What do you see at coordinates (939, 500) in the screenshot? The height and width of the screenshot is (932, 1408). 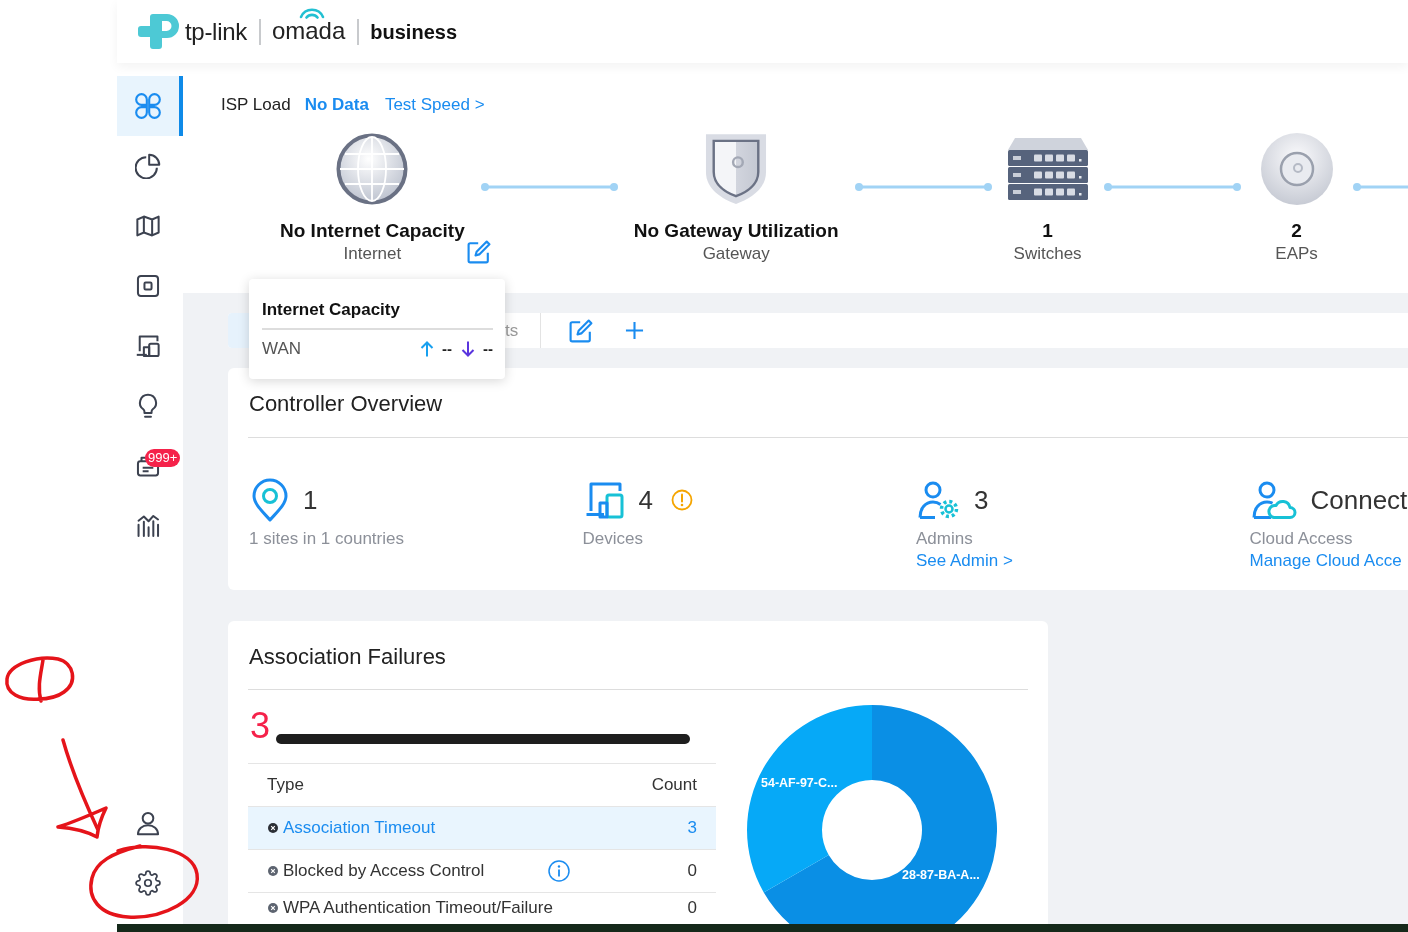 I see `user-gear-icon` at bounding box center [939, 500].